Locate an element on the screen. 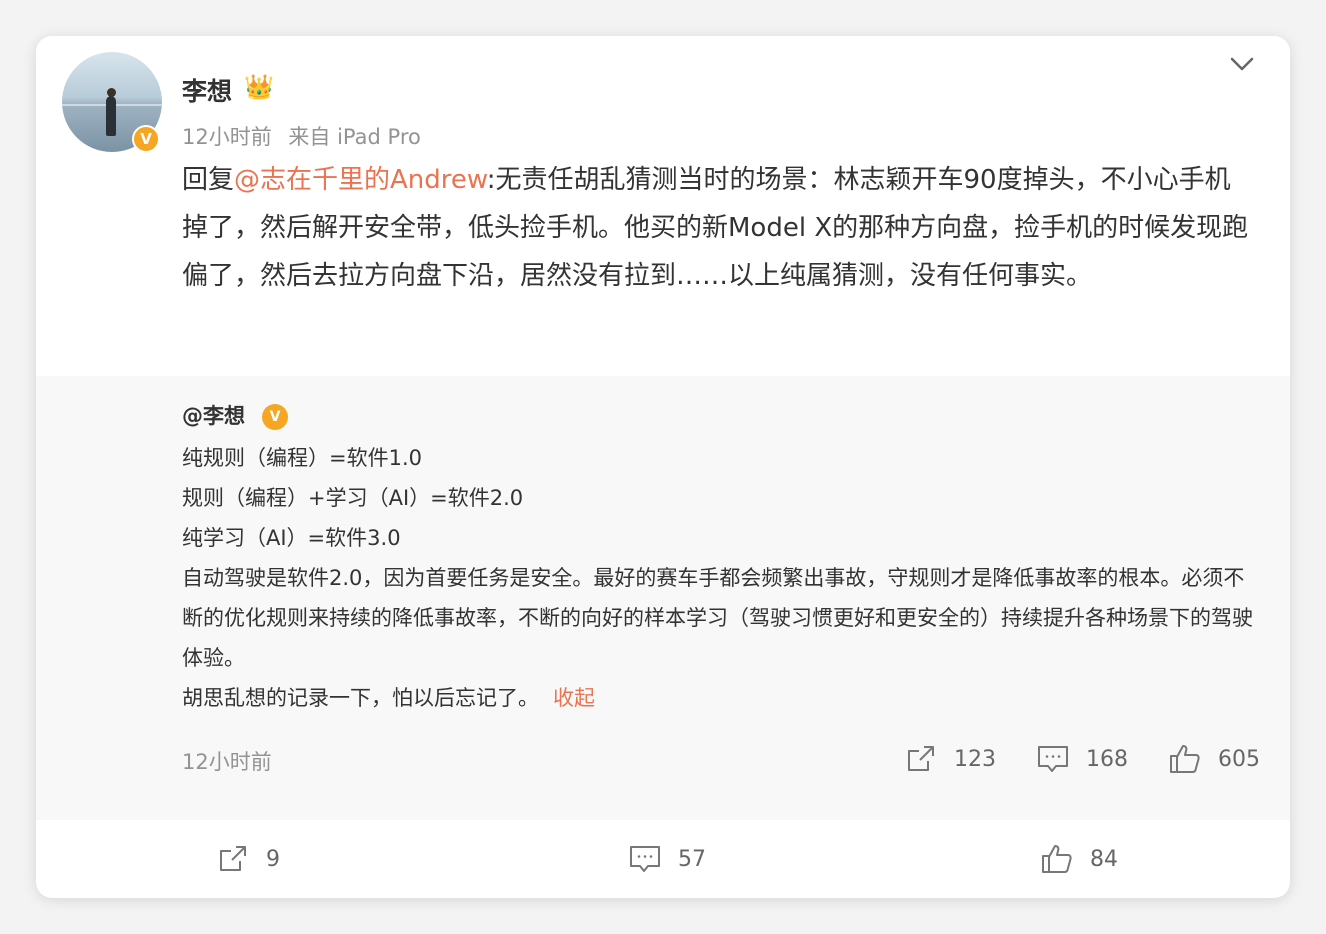 The height and width of the screenshot is (934, 1326). post-footer: 9 57 84 is located at coordinates (663, 859).